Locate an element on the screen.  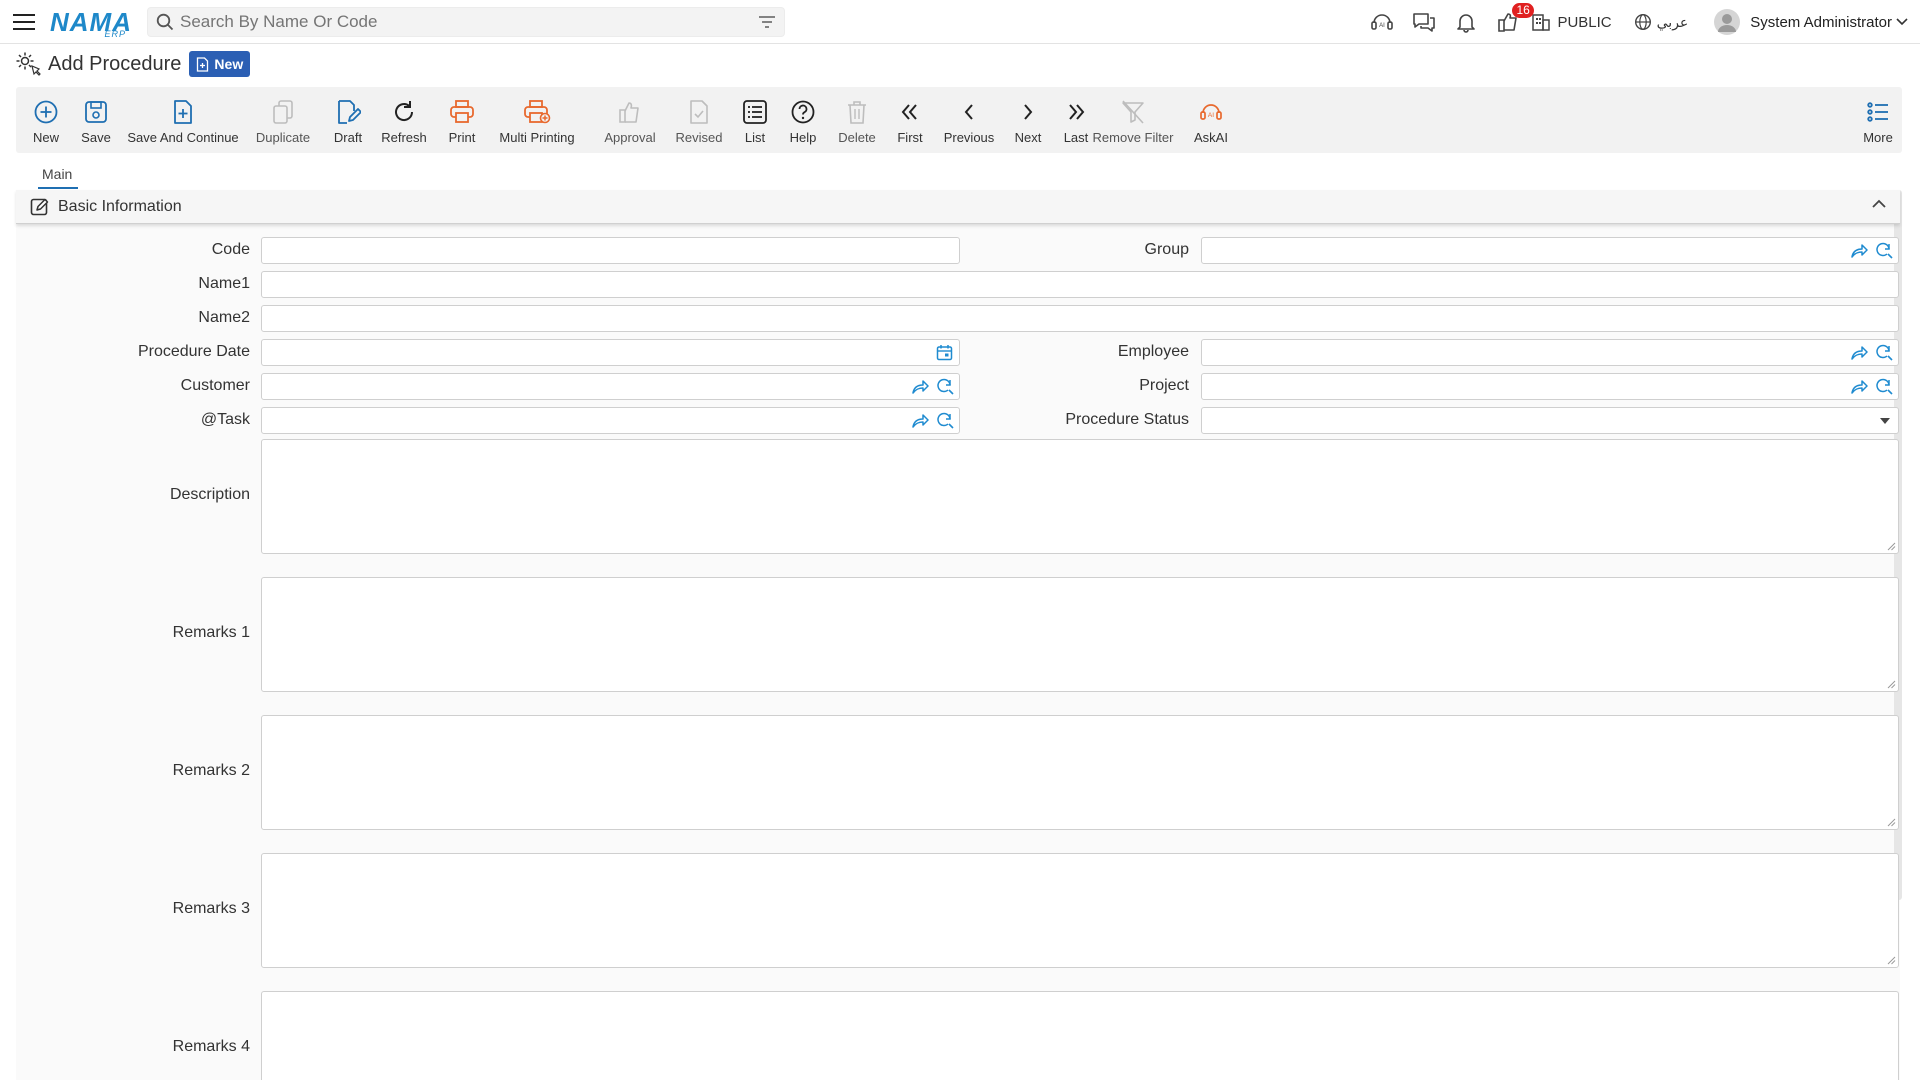
remarks3-textarea is located at coordinates (1080, 910).